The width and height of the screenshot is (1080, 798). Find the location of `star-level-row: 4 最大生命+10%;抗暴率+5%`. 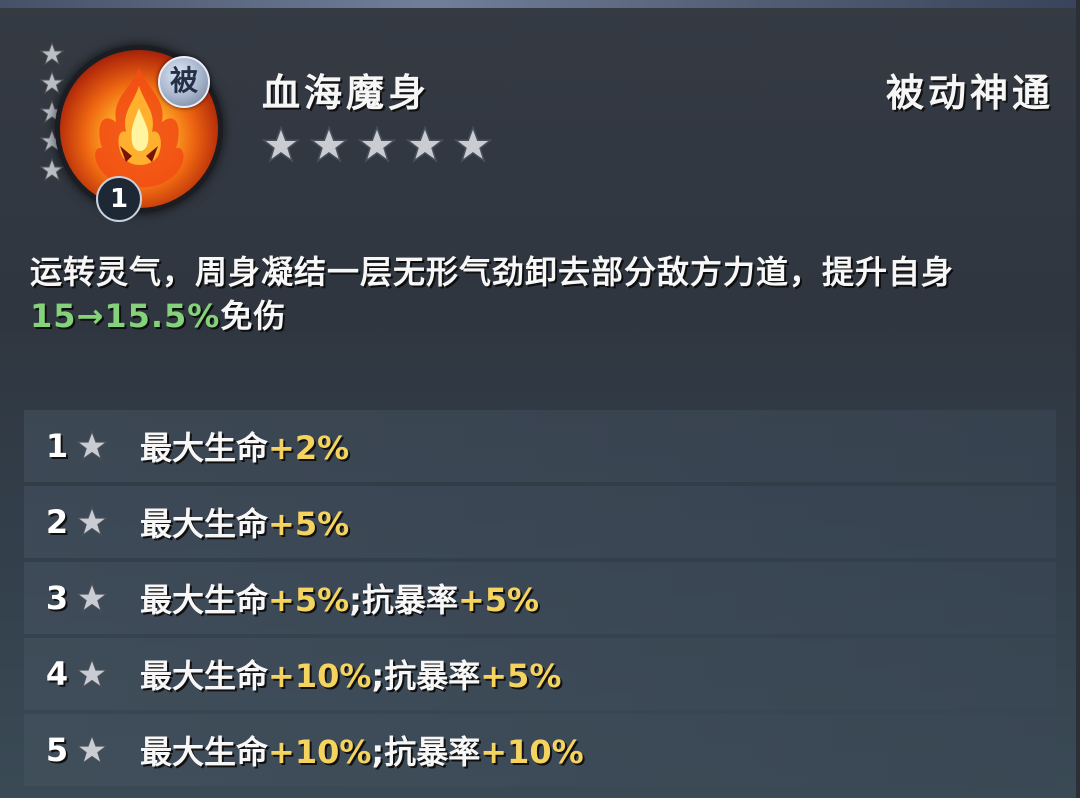

star-level-row: 4 最大生命+10%;抗暴率+5% is located at coordinates (540, 674).